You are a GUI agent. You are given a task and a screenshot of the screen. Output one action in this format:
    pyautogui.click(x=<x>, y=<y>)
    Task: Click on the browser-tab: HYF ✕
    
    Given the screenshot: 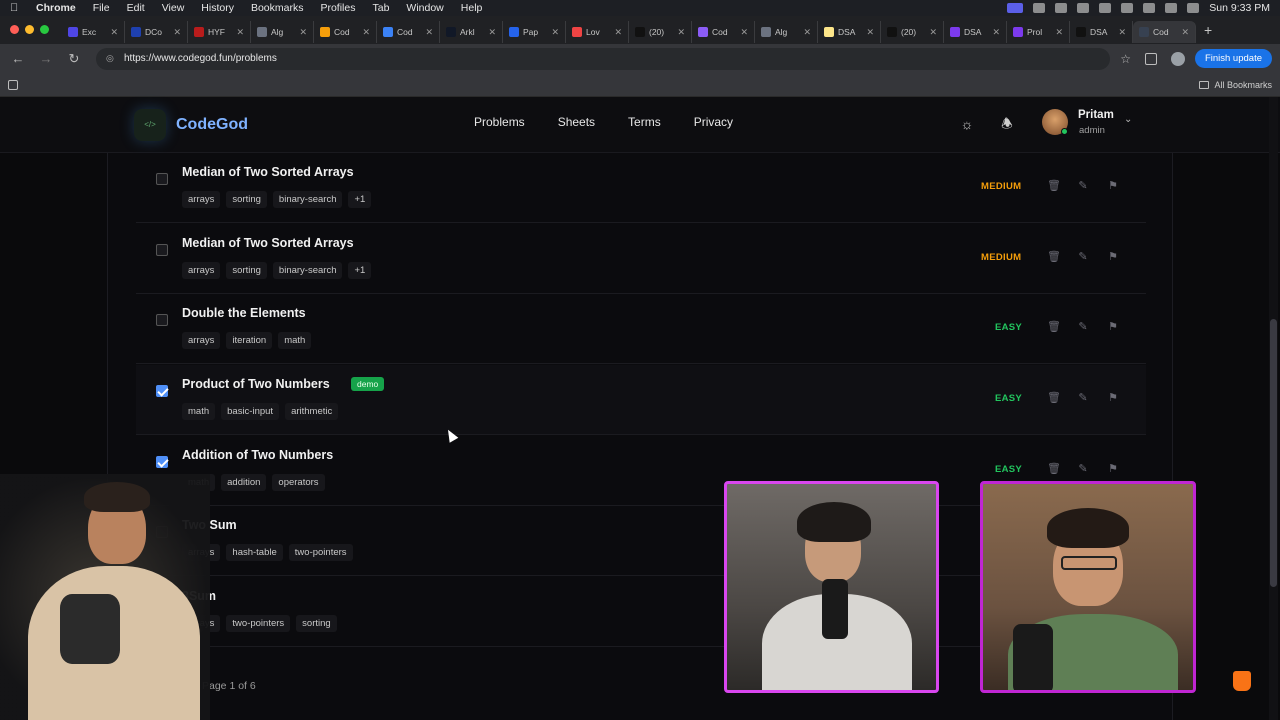 What is the action you would take?
    pyautogui.click(x=219, y=32)
    